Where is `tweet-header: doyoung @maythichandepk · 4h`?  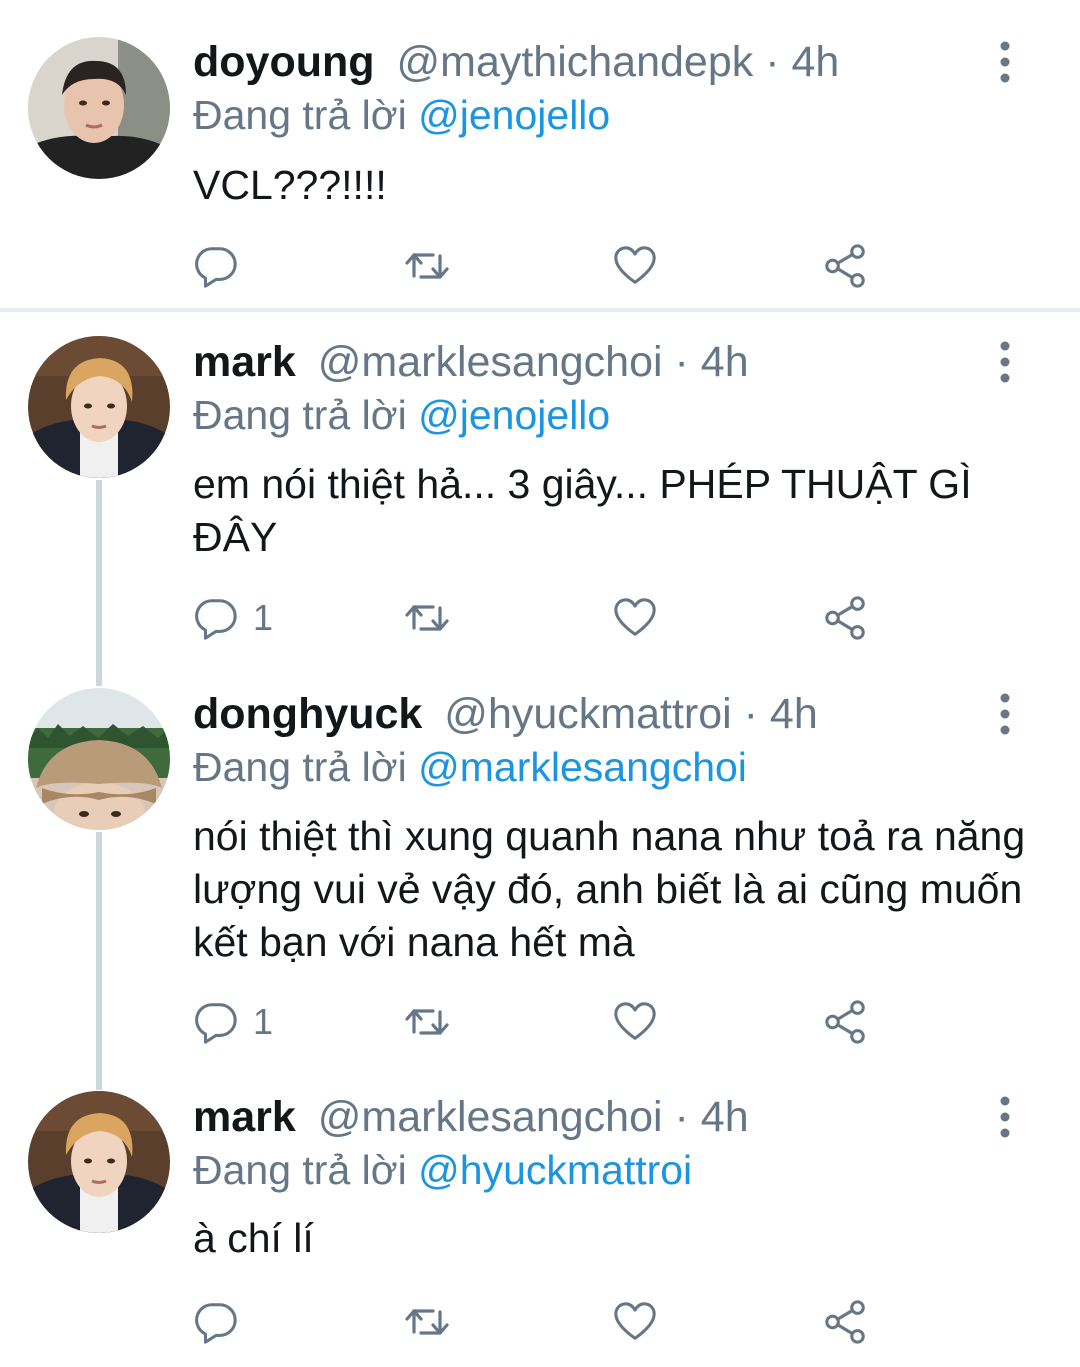
tweet-header: doyoung @maythichandepk · 4h is located at coordinates (516, 62).